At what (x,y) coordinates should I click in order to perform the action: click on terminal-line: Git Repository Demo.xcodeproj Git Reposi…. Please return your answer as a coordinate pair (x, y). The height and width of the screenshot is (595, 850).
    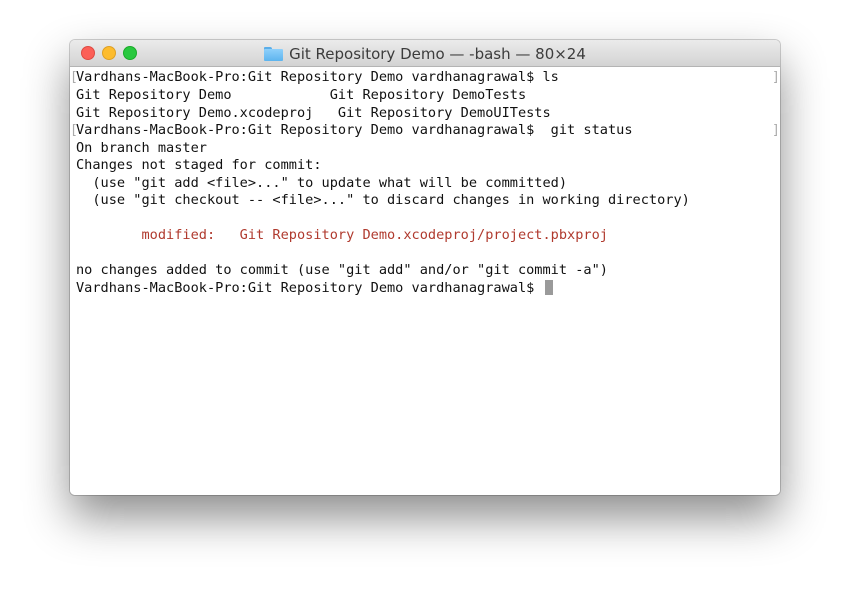
    Looking at the image, I should click on (313, 112).